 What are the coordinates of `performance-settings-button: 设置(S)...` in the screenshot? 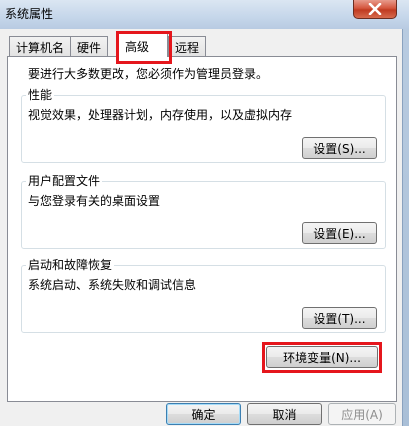 It's located at (339, 148).